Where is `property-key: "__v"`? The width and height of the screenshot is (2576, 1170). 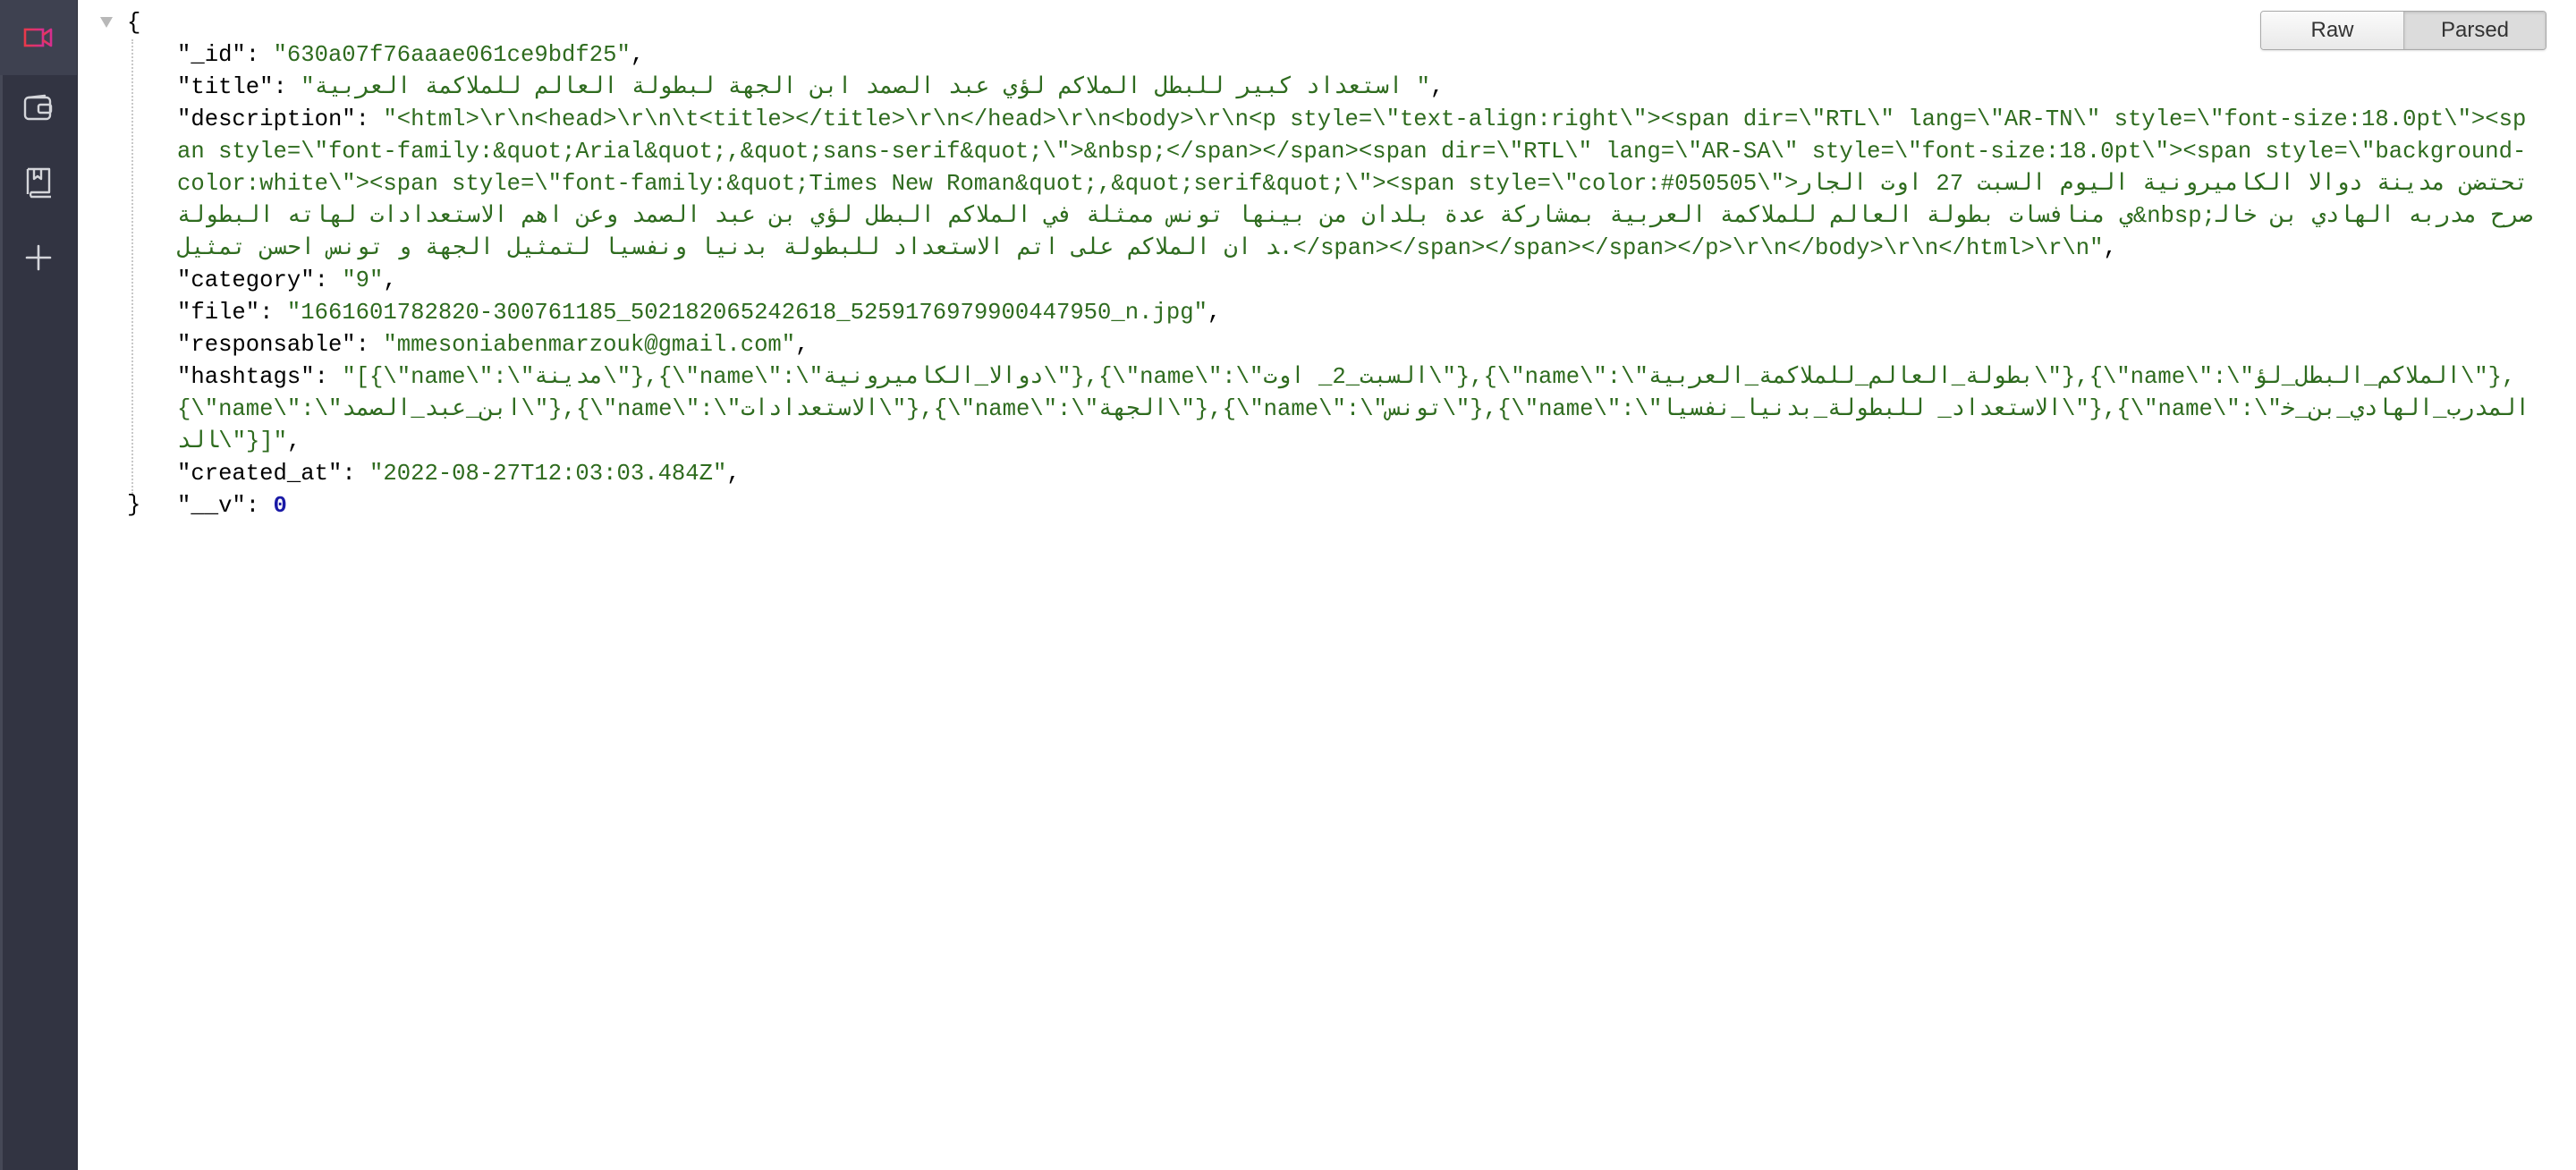
property-key: "__v" is located at coordinates (211, 506).